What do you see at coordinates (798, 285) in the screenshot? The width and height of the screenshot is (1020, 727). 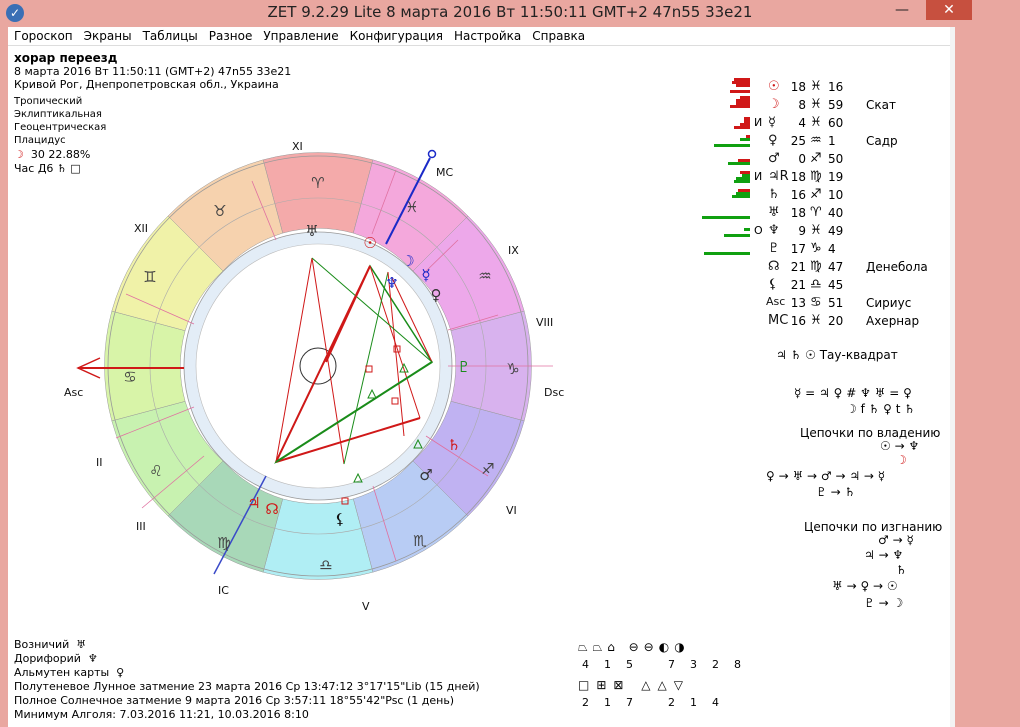 I see `planet-degree: 21` at bounding box center [798, 285].